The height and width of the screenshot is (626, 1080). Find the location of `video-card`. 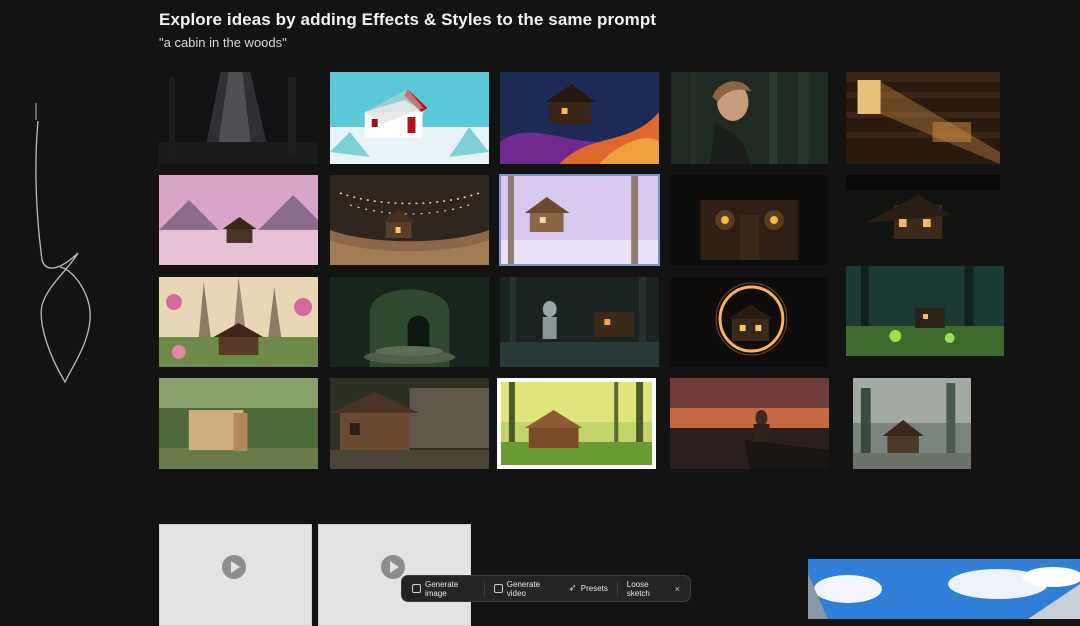

video-card is located at coordinates (235, 575).